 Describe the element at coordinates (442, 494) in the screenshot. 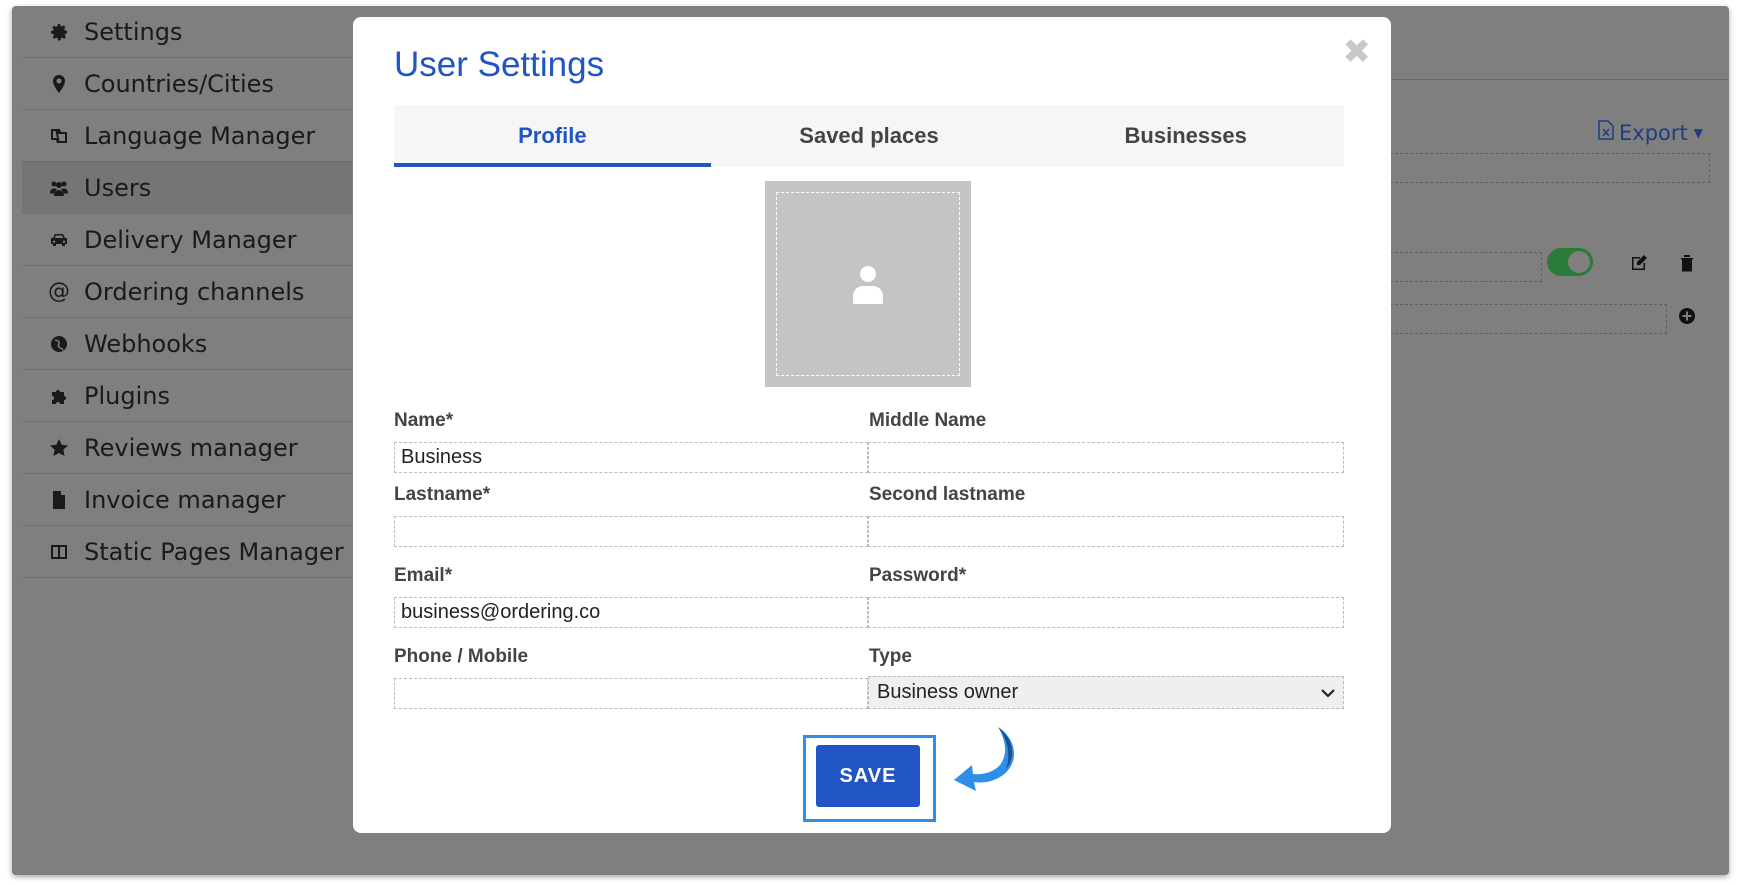

I see `lastname-label: Lastname*` at that location.